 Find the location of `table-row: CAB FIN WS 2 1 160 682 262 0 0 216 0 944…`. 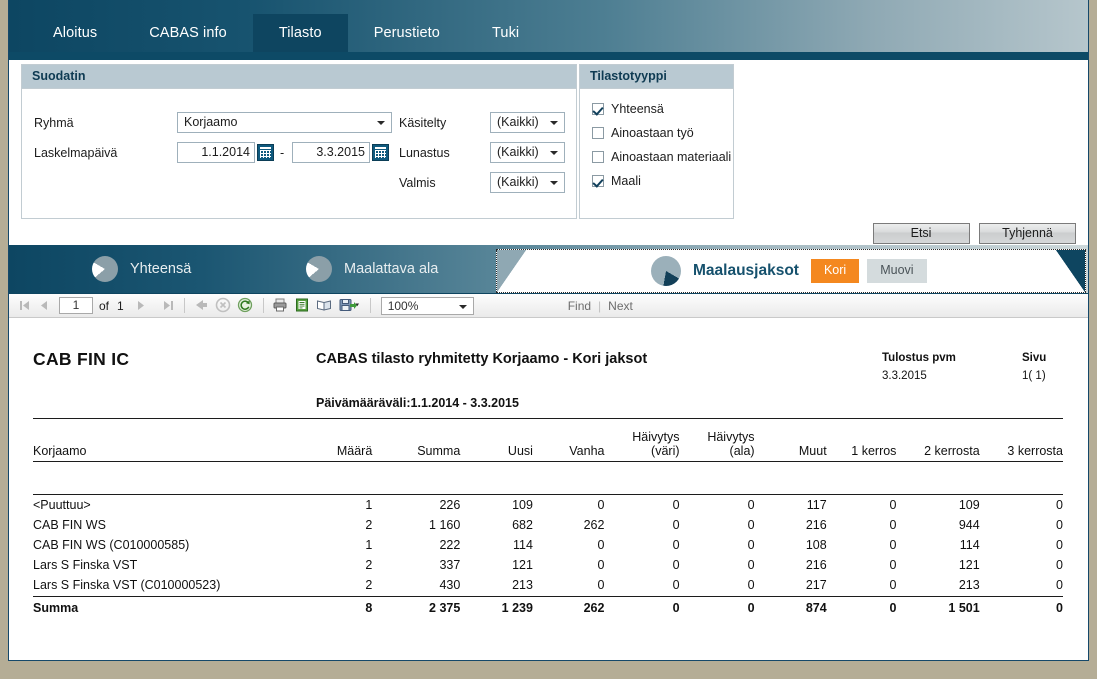

table-row: CAB FIN WS 2 1 160 682 262 0 0 216 0 944… is located at coordinates (548, 525).